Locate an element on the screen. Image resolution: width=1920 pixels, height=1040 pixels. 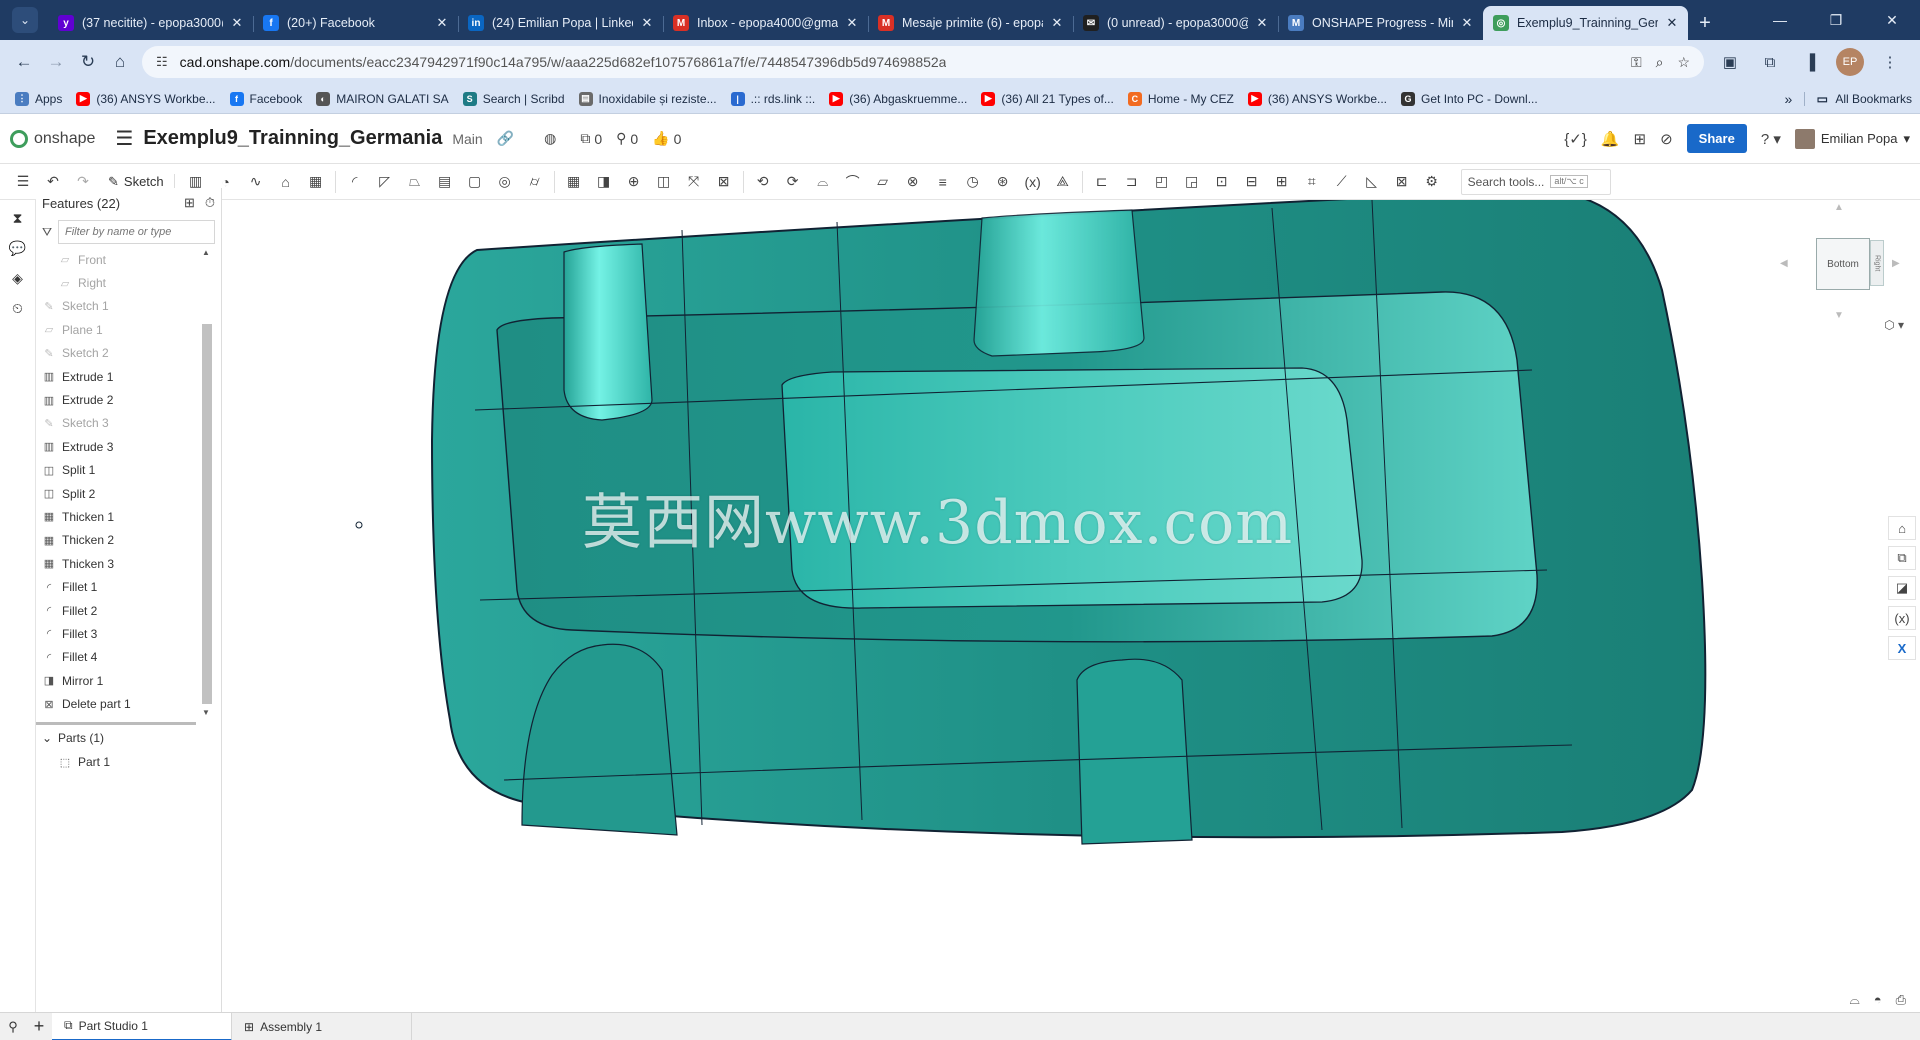
feature-item: ▥ Extrude 3 is located at coordinates (121, 446).